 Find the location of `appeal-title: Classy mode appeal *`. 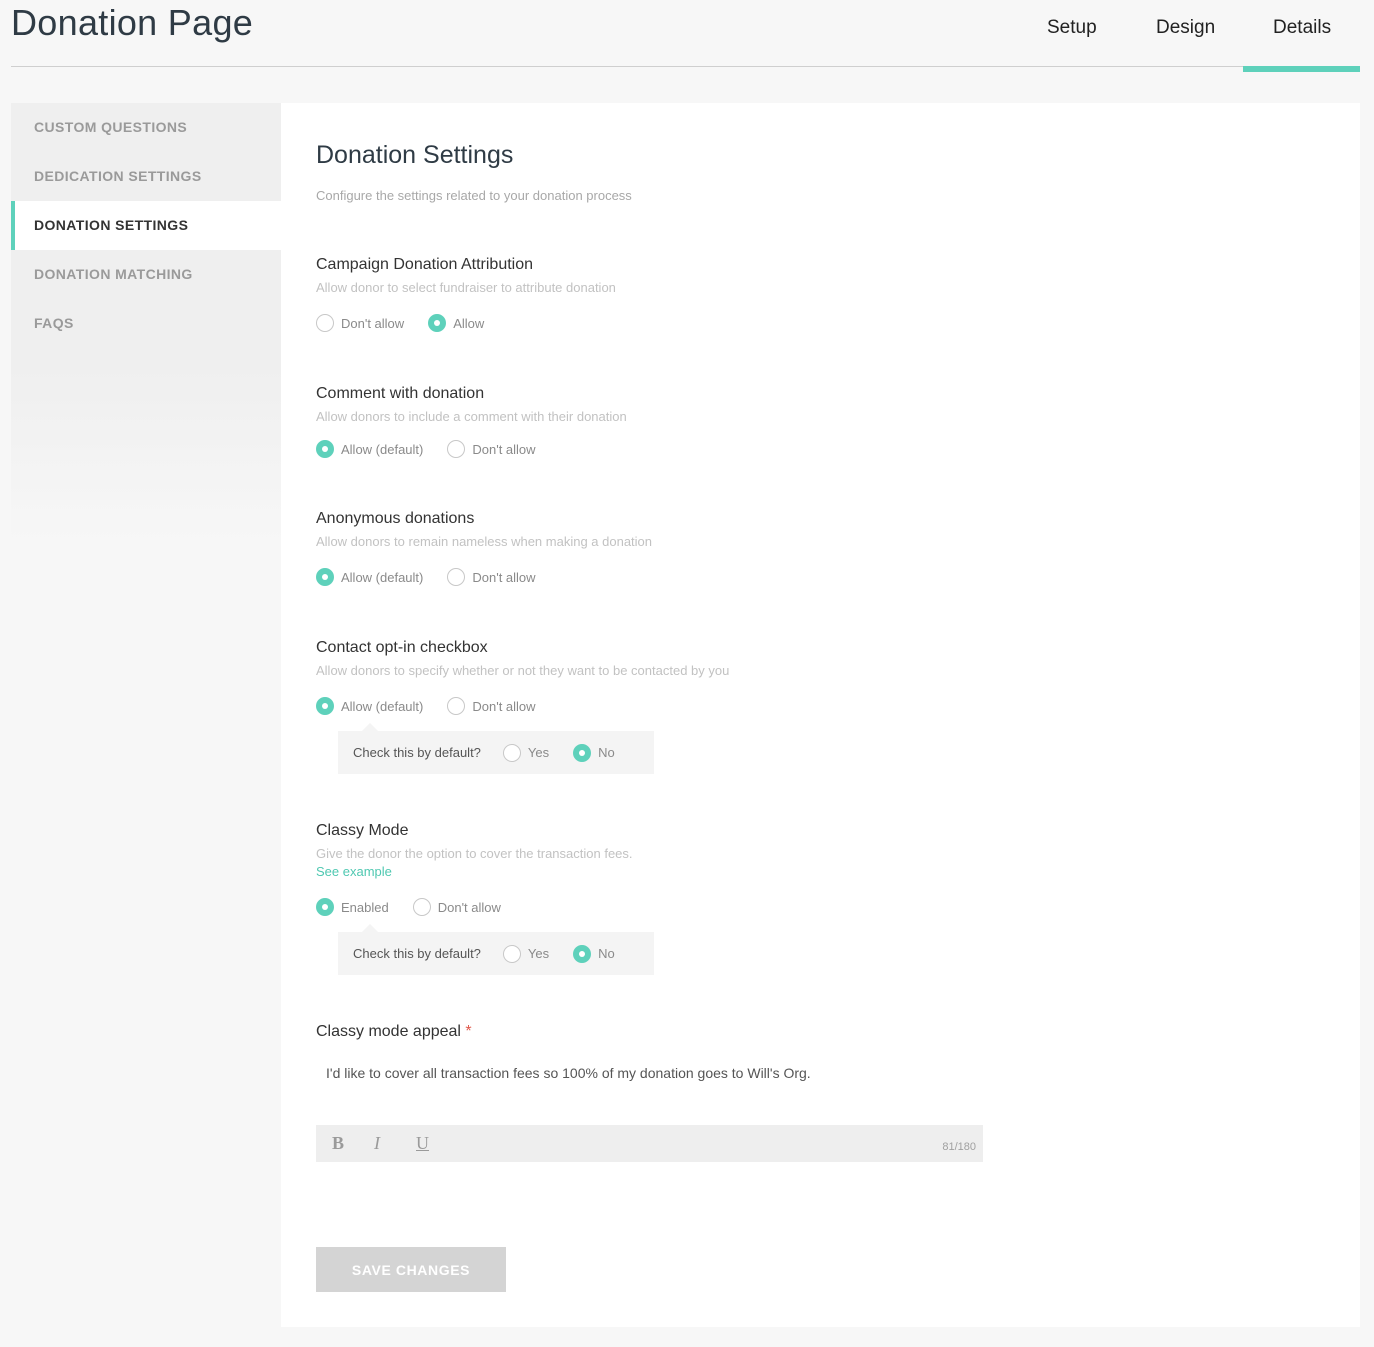

appeal-title: Classy mode appeal * is located at coordinates (394, 1032).